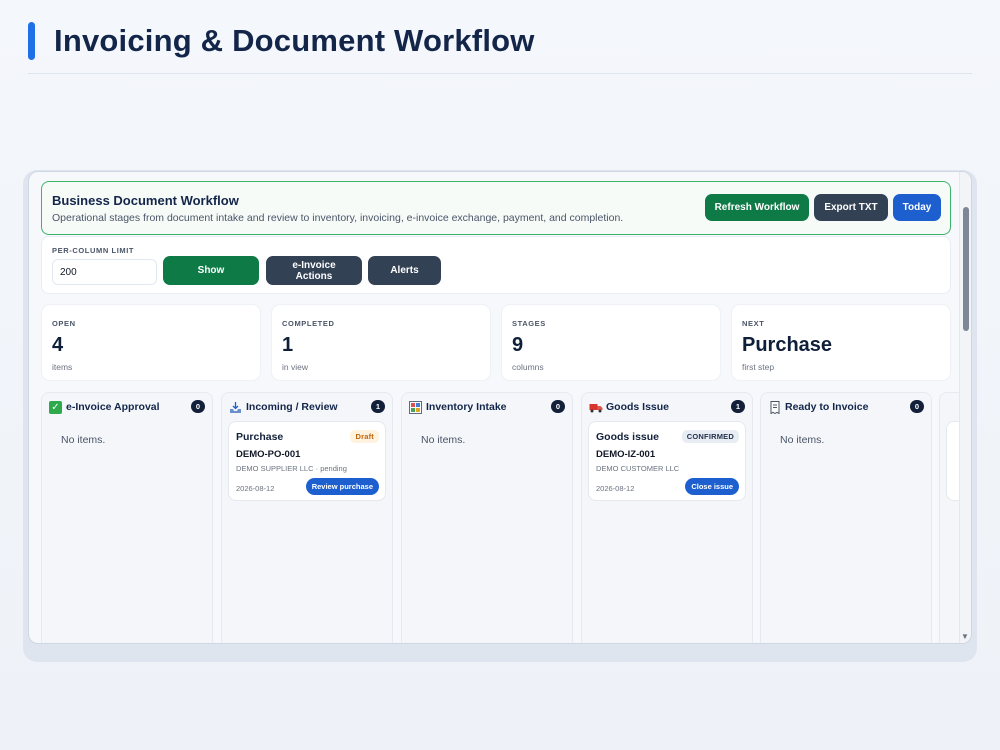 The image size is (1000, 750). Describe the element at coordinates (753, 323) in the screenshot. I see `stat-label: NEXT` at that location.